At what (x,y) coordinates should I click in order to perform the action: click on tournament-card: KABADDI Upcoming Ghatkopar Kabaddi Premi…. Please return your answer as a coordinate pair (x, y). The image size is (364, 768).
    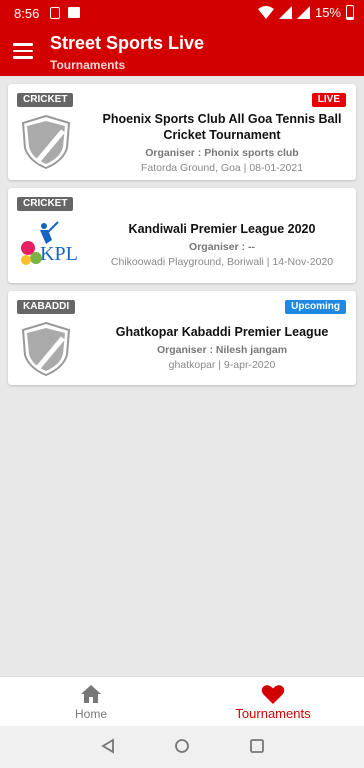
    Looking at the image, I should click on (182, 338).